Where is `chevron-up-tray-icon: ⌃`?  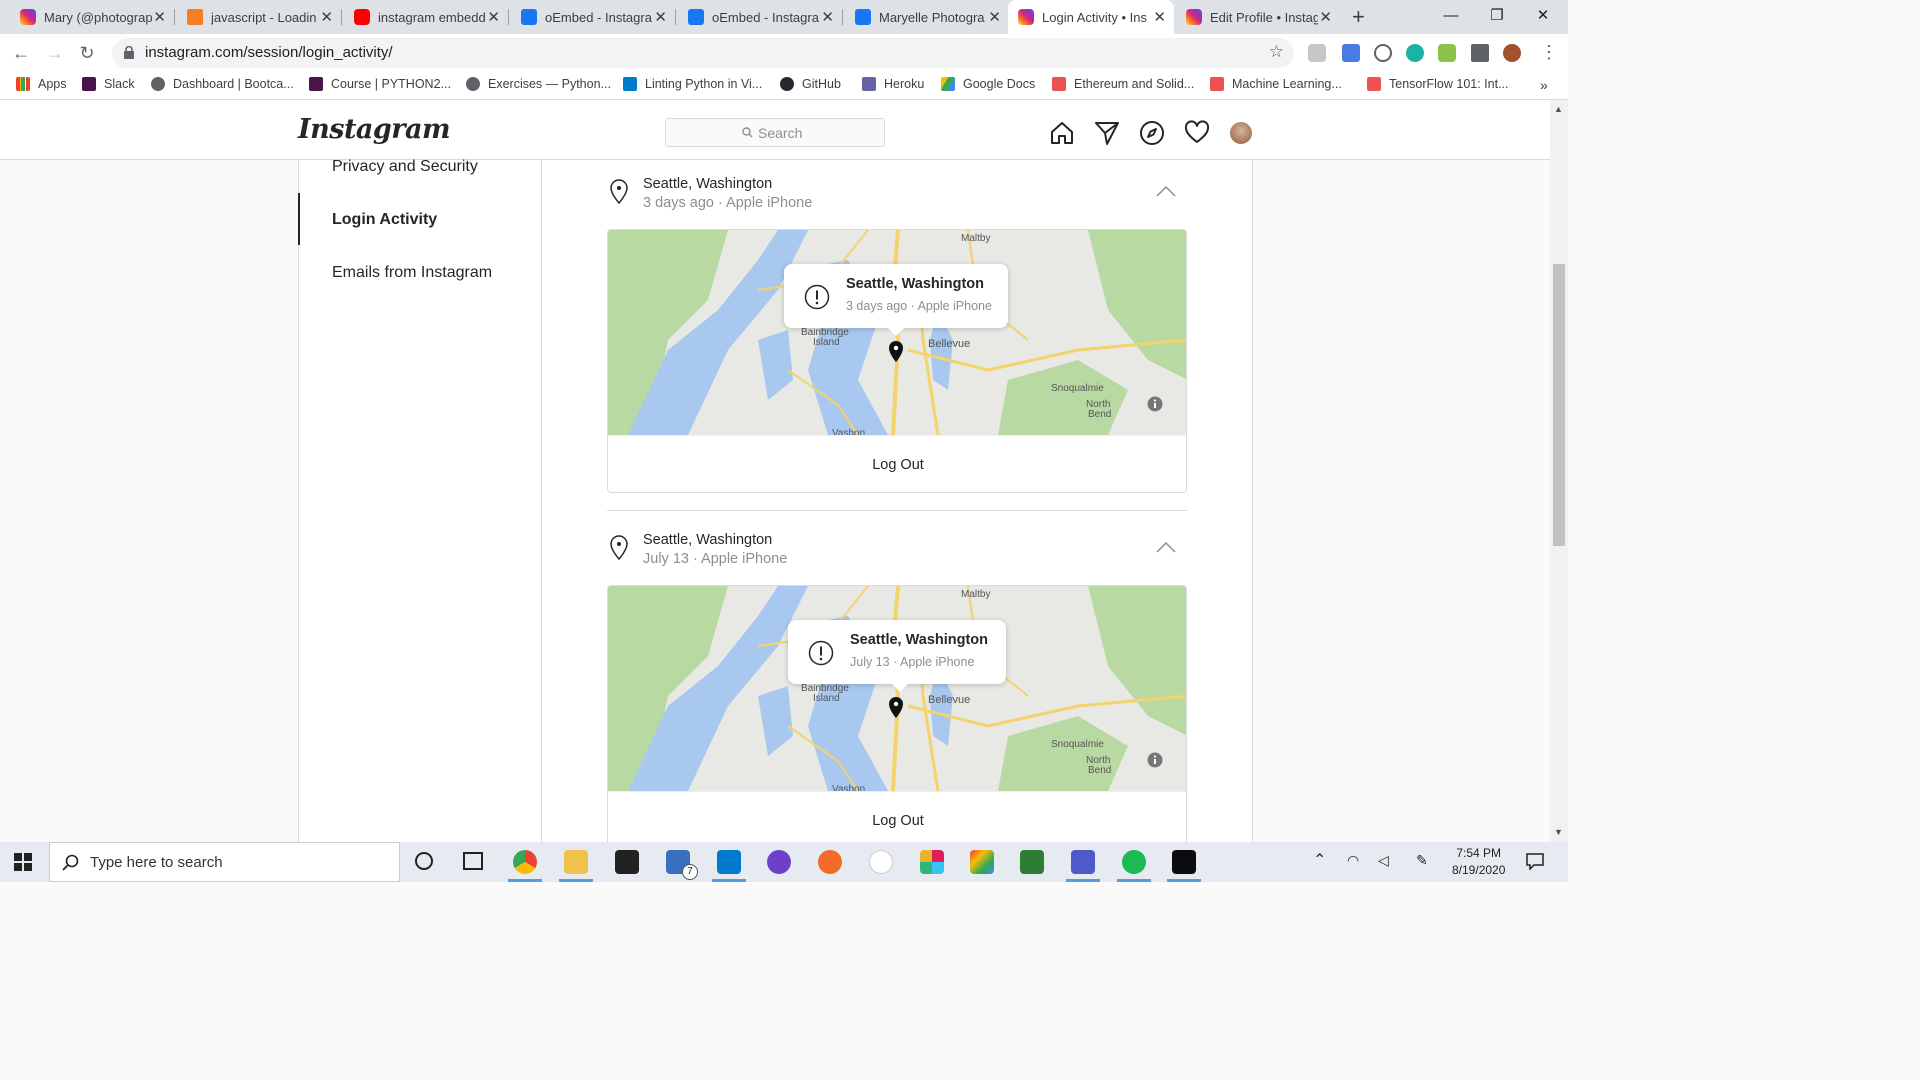
chevron-up-tray-icon: ⌃ is located at coordinates (1319, 860).